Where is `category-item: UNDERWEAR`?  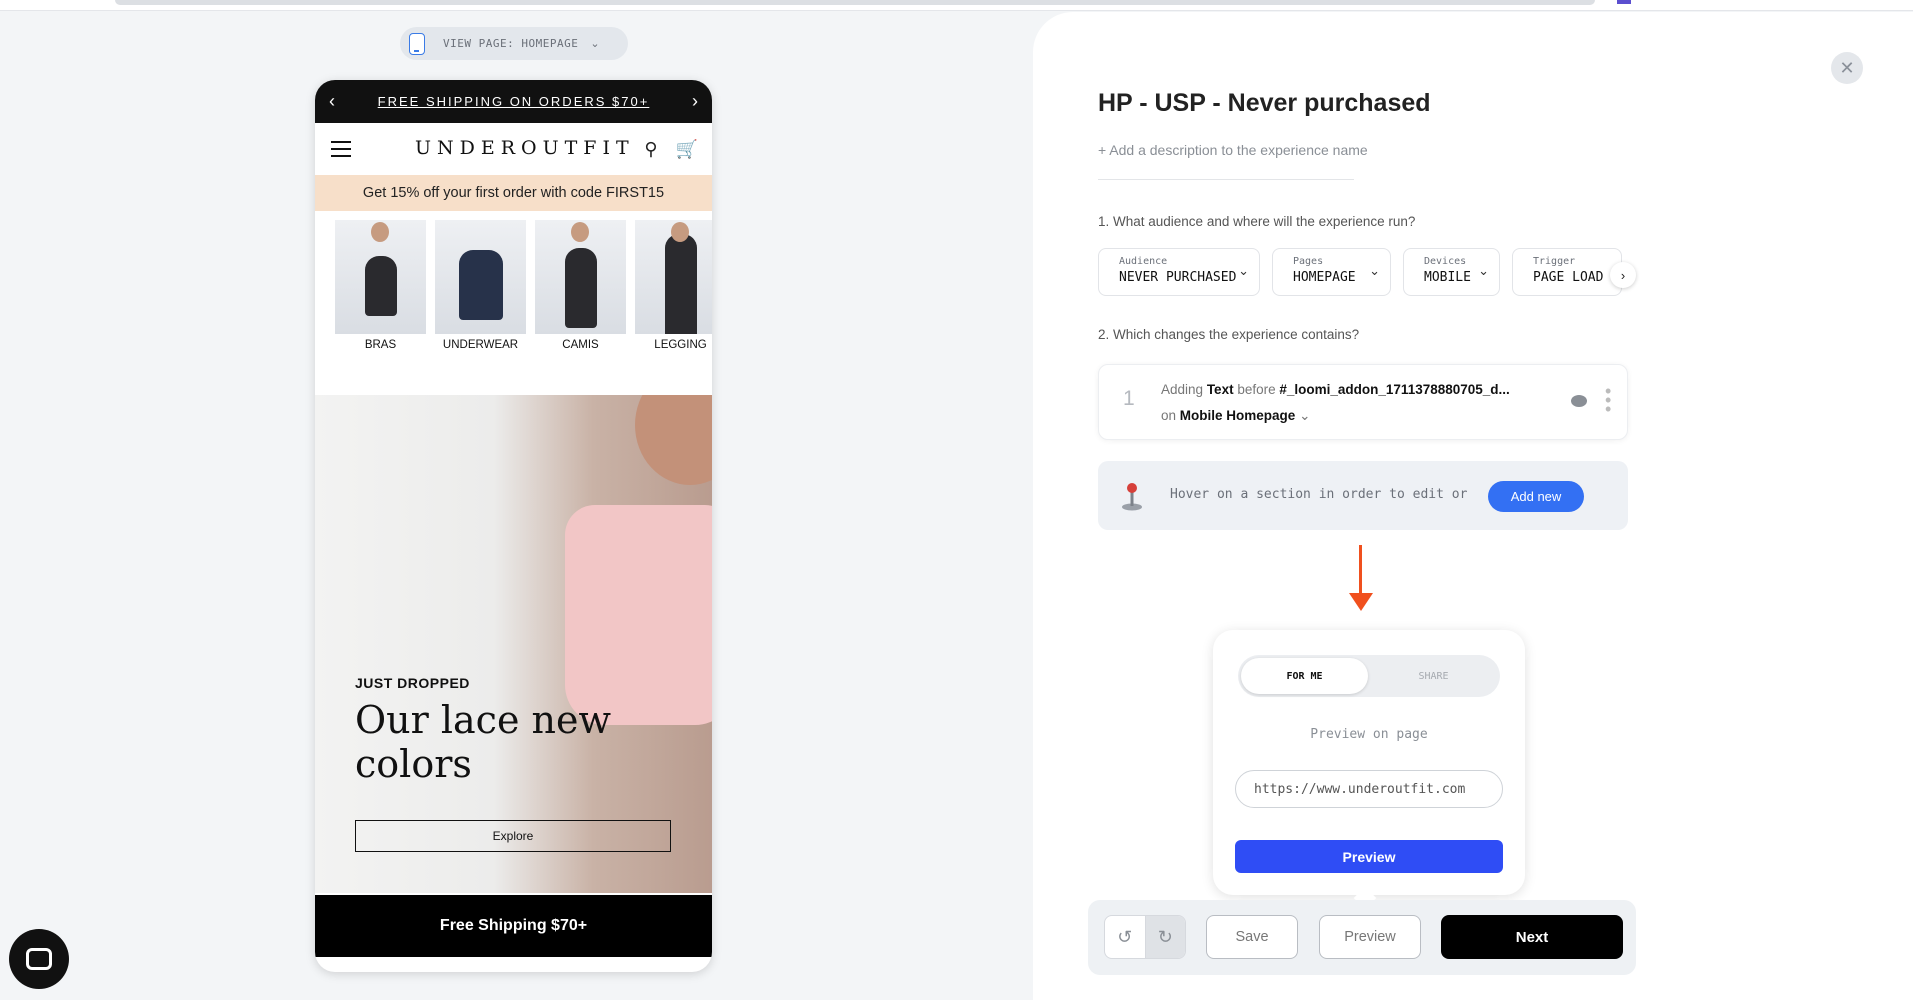 category-item: UNDERWEAR is located at coordinates (480, 285).